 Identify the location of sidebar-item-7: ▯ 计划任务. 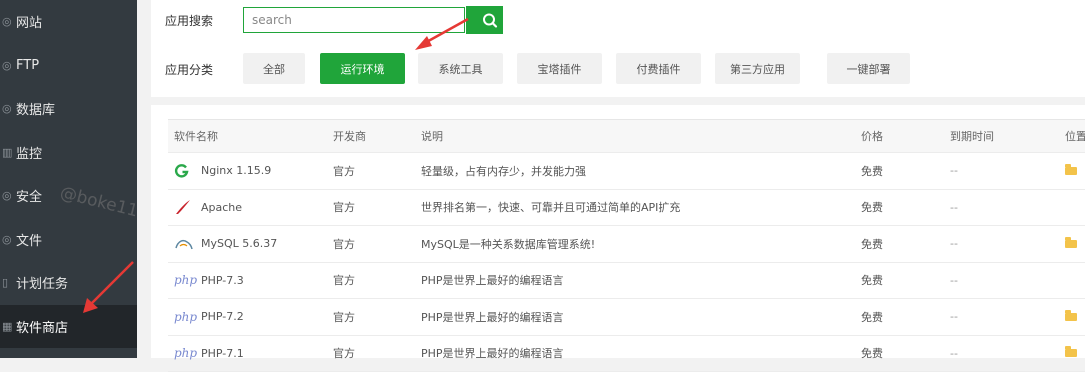
(68, 283).